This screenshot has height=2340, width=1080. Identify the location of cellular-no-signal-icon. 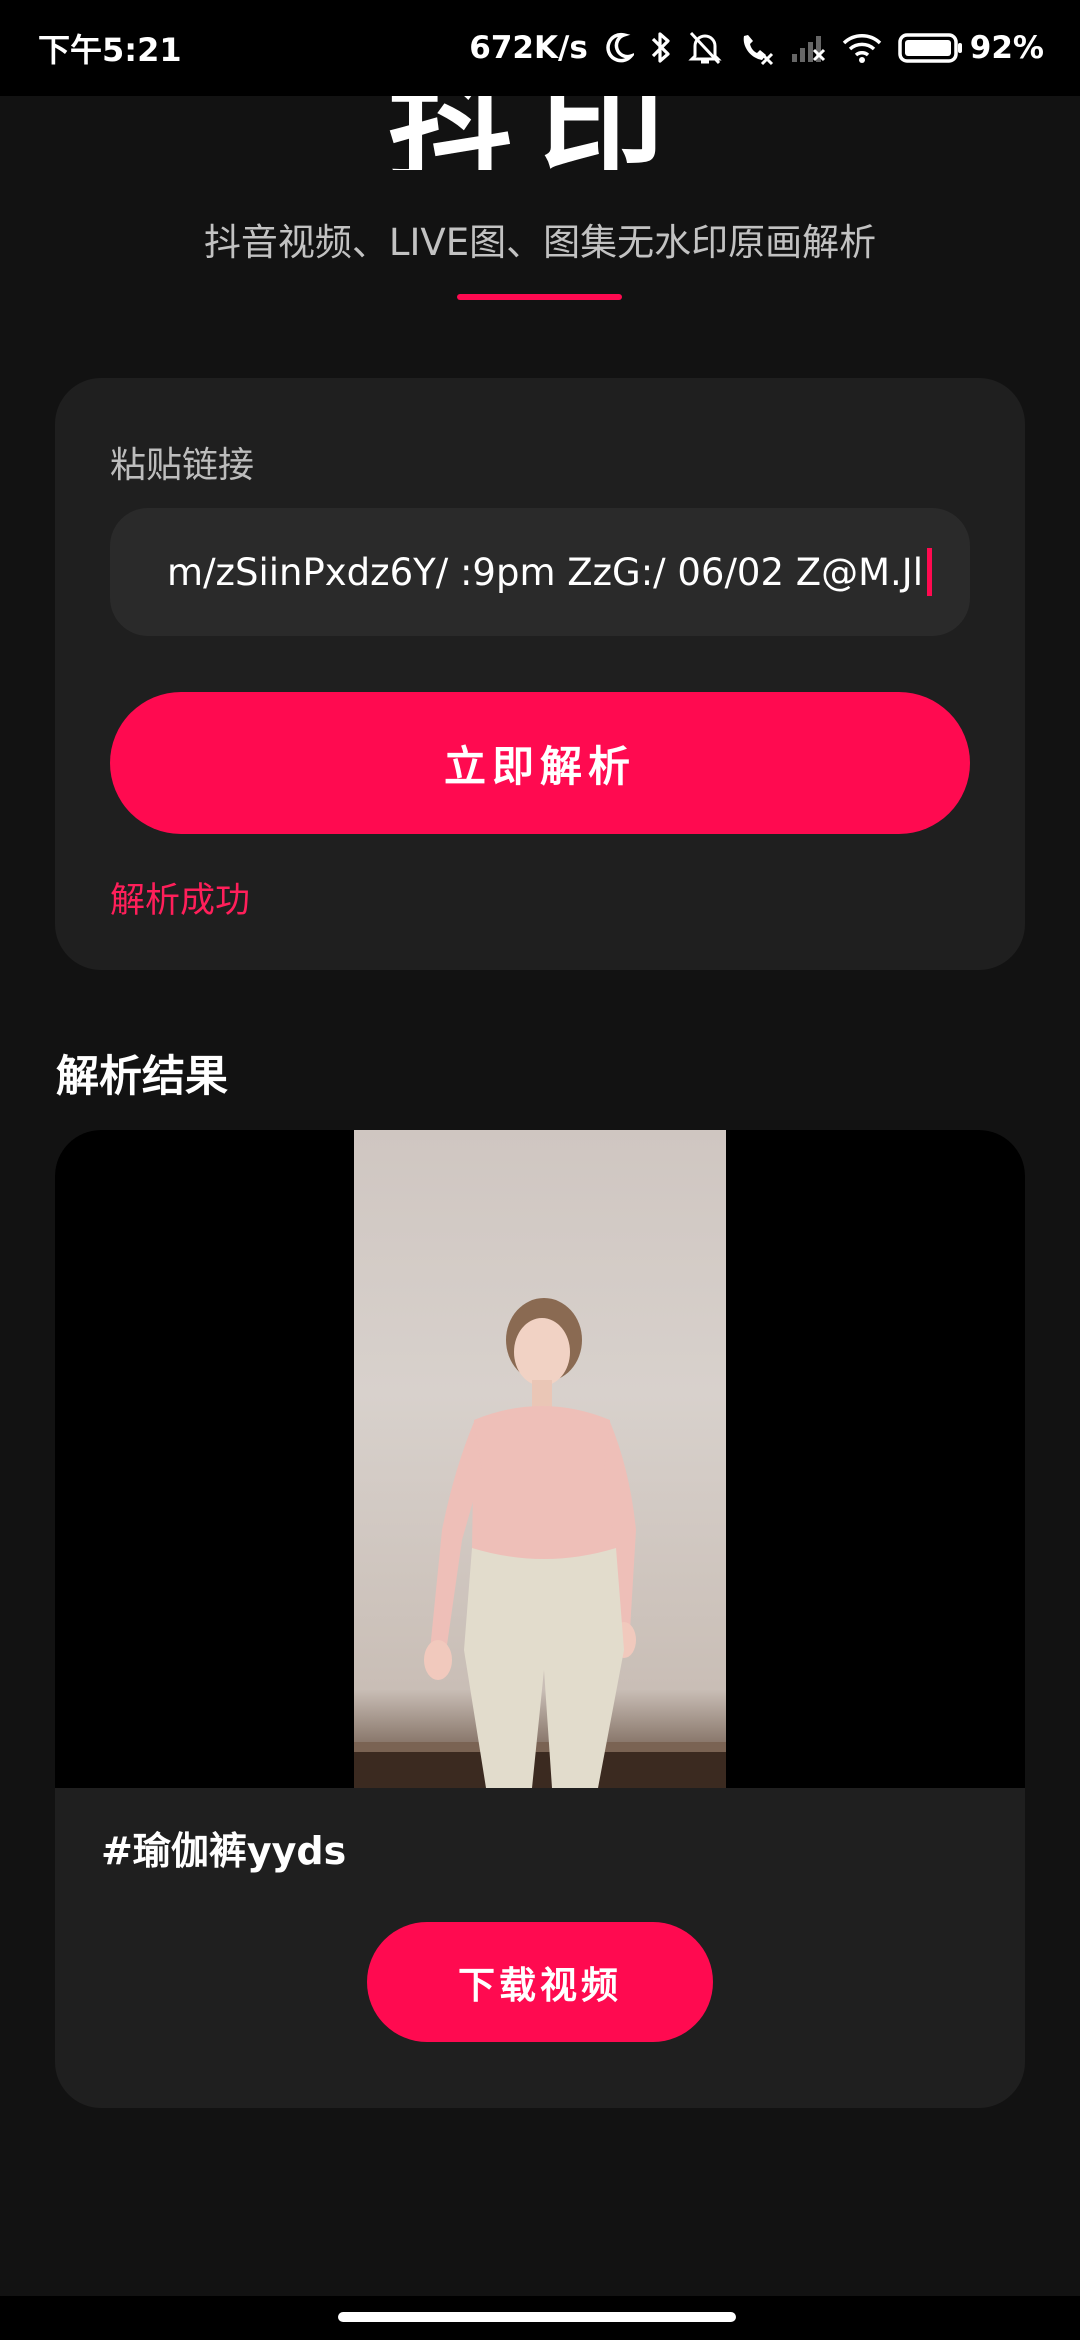
(808, 49).